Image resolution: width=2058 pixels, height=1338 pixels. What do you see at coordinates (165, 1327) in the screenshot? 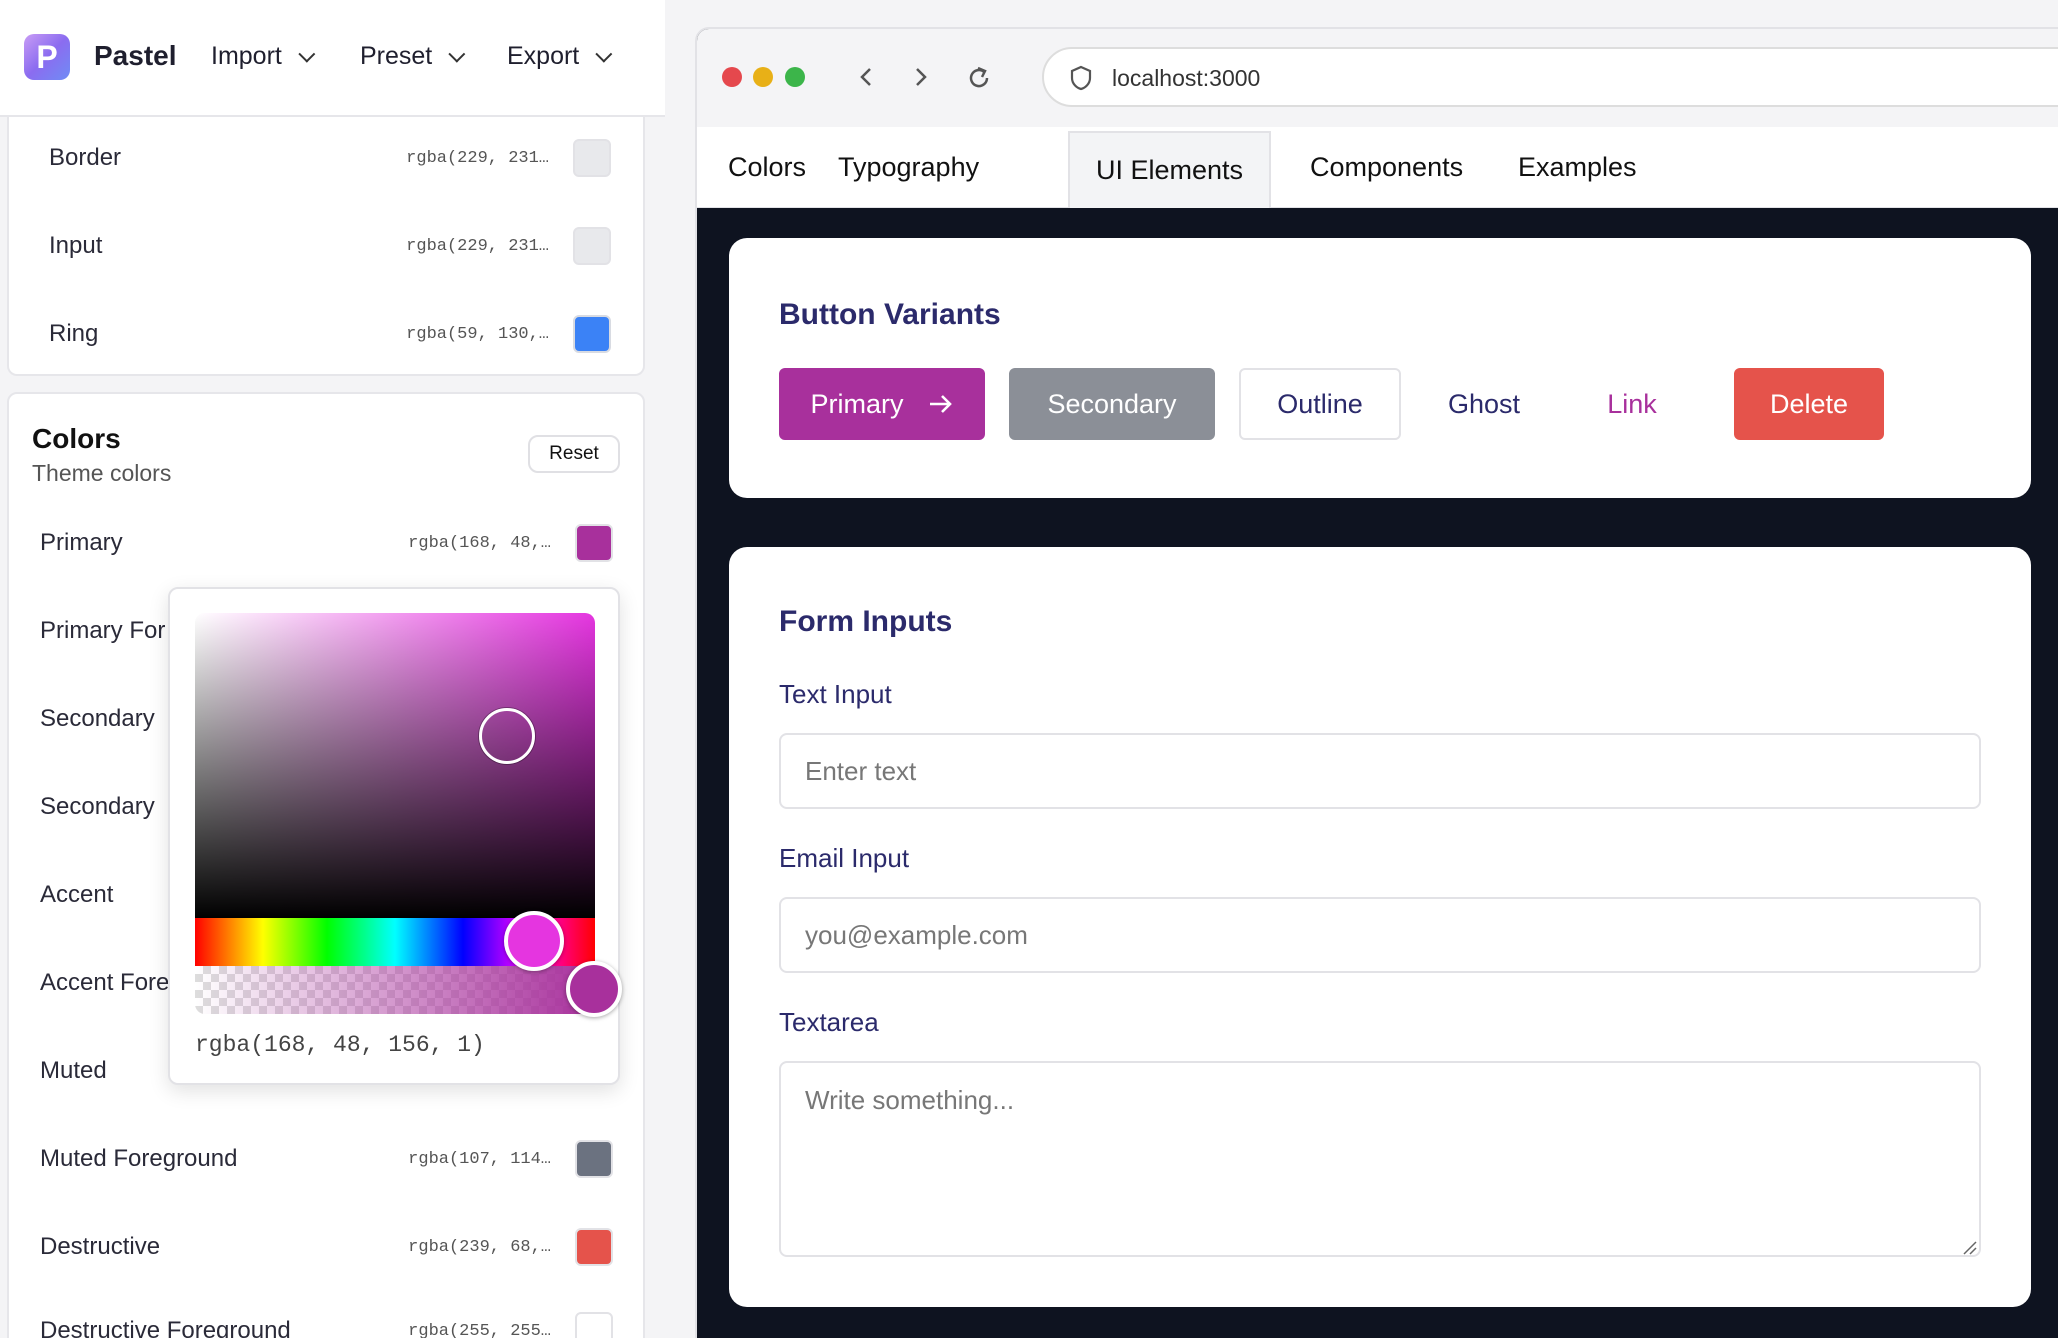
I see `color-row-label: Destructive Foreground` at bounding box center [165, 1327].